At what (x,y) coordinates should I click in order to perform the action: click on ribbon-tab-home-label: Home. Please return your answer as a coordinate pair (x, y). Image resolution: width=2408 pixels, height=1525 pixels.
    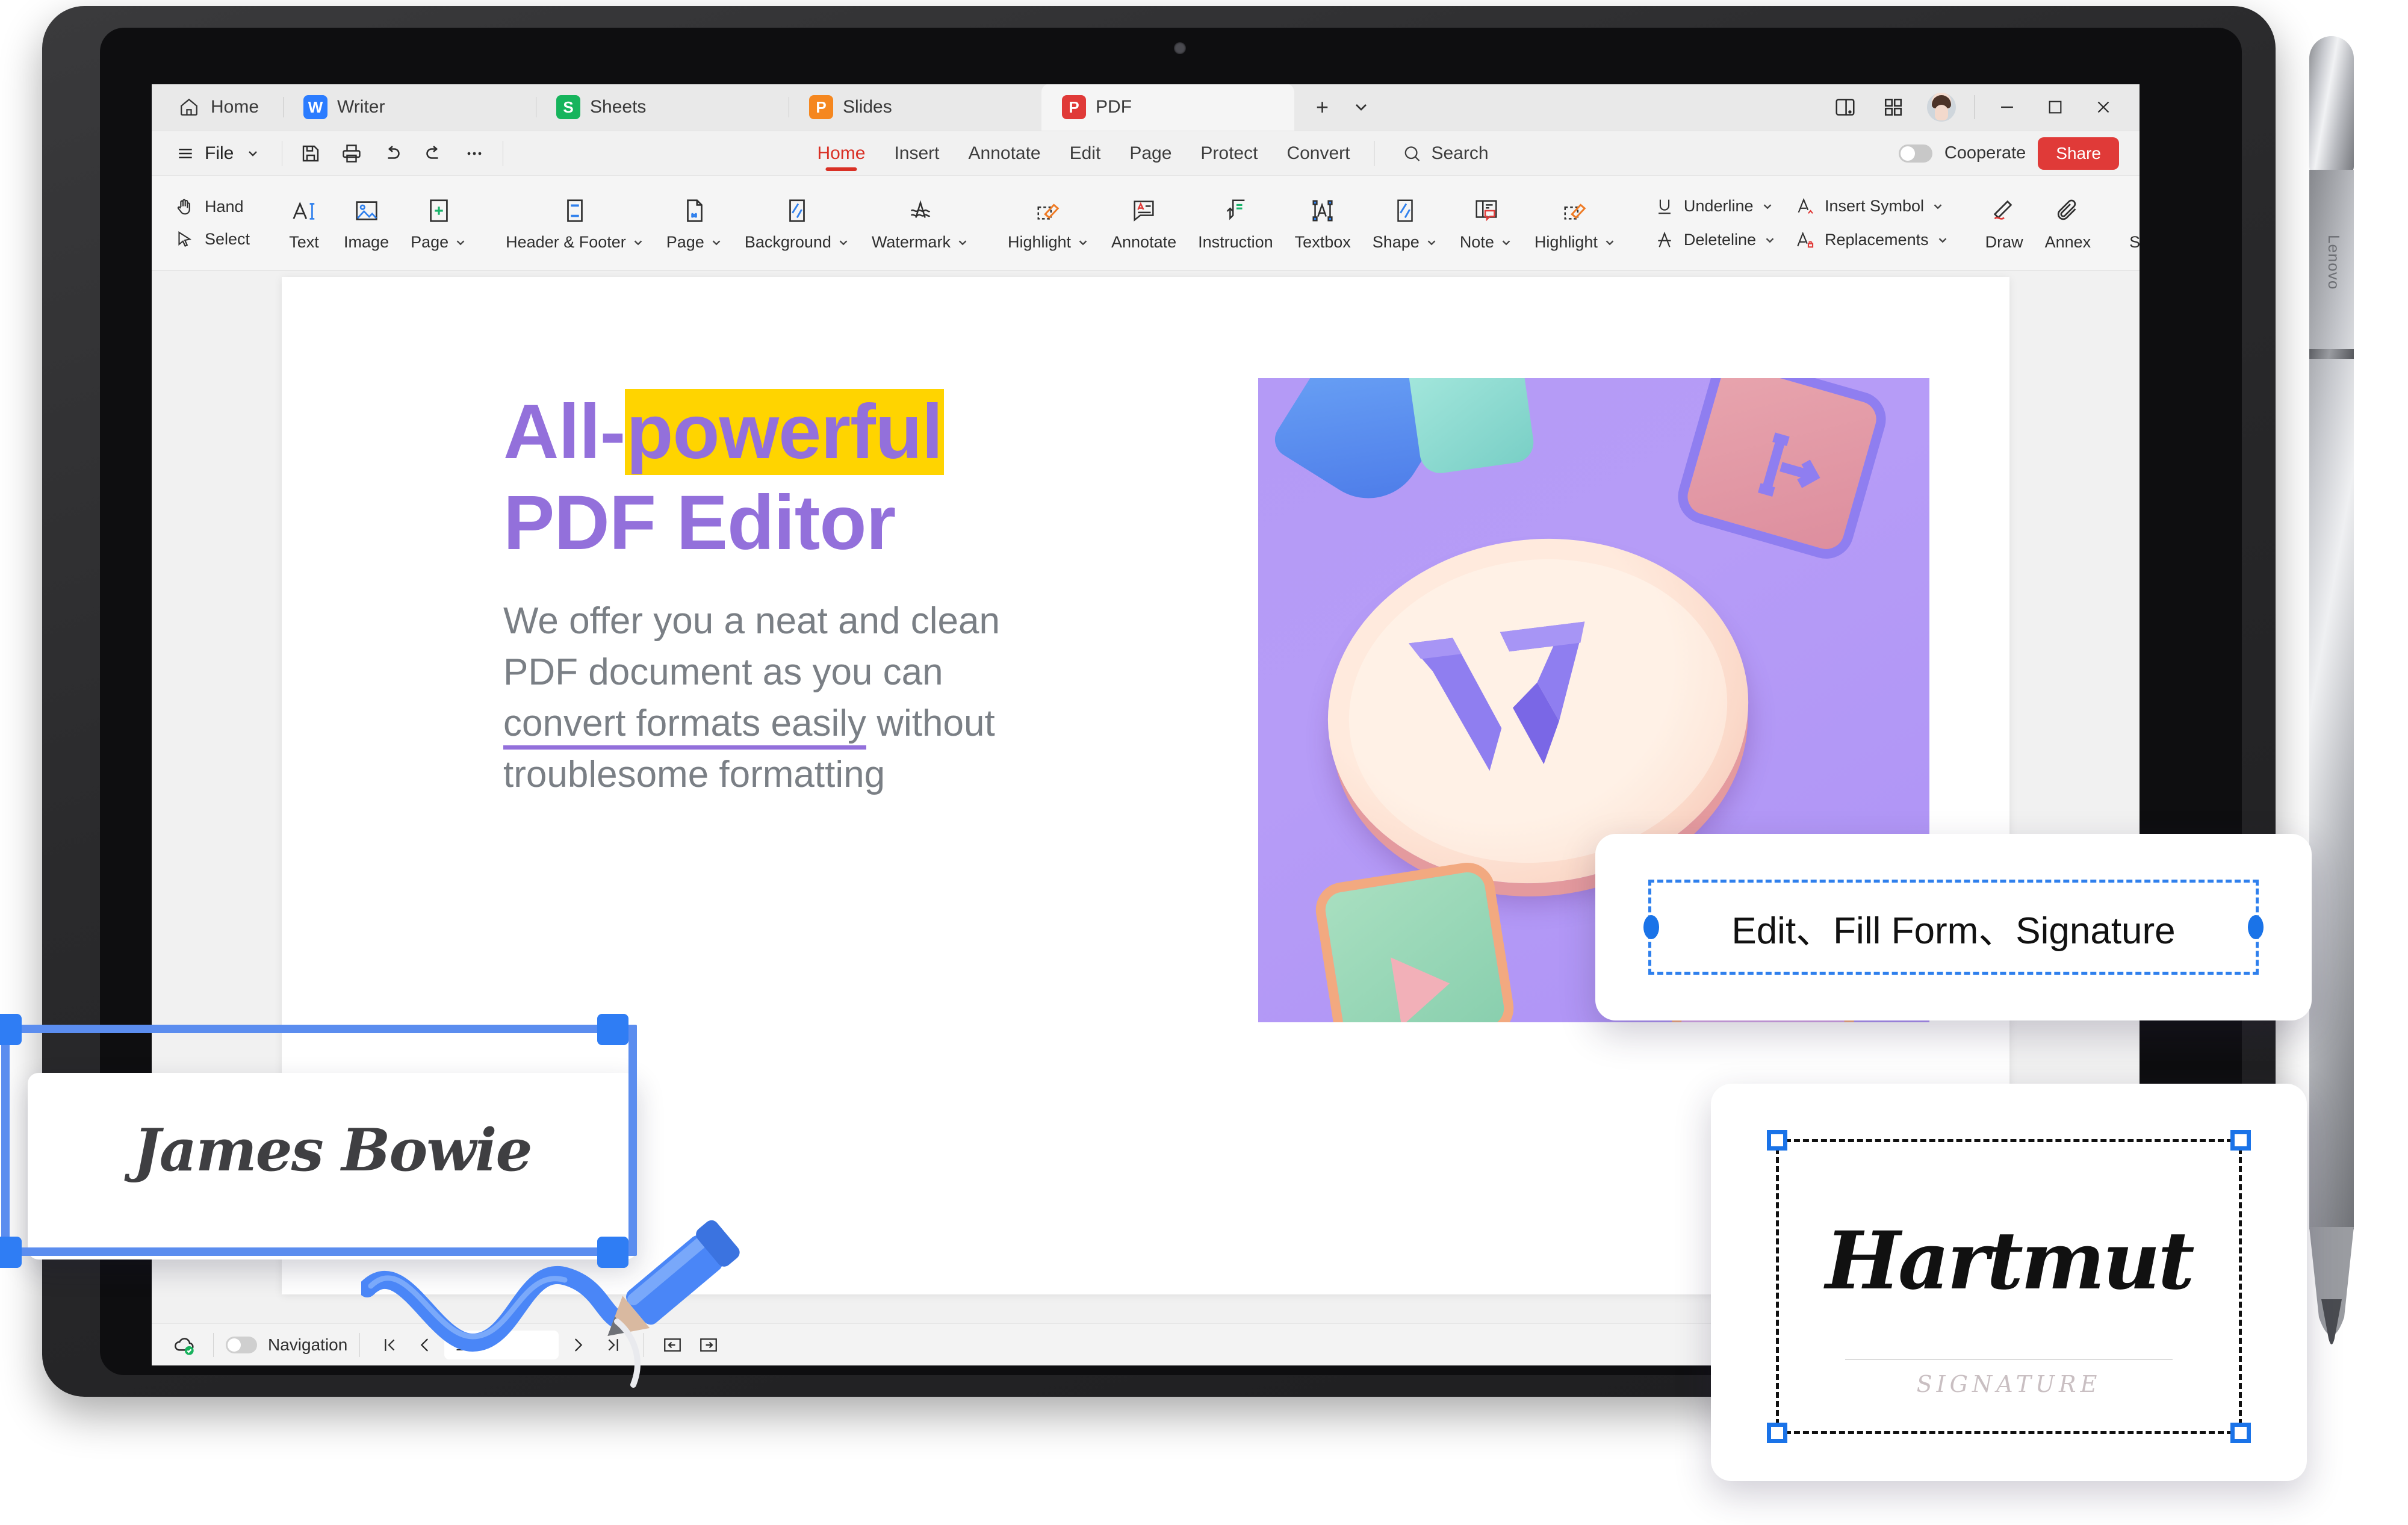
    Looking at the image, I should click on (841, 153).